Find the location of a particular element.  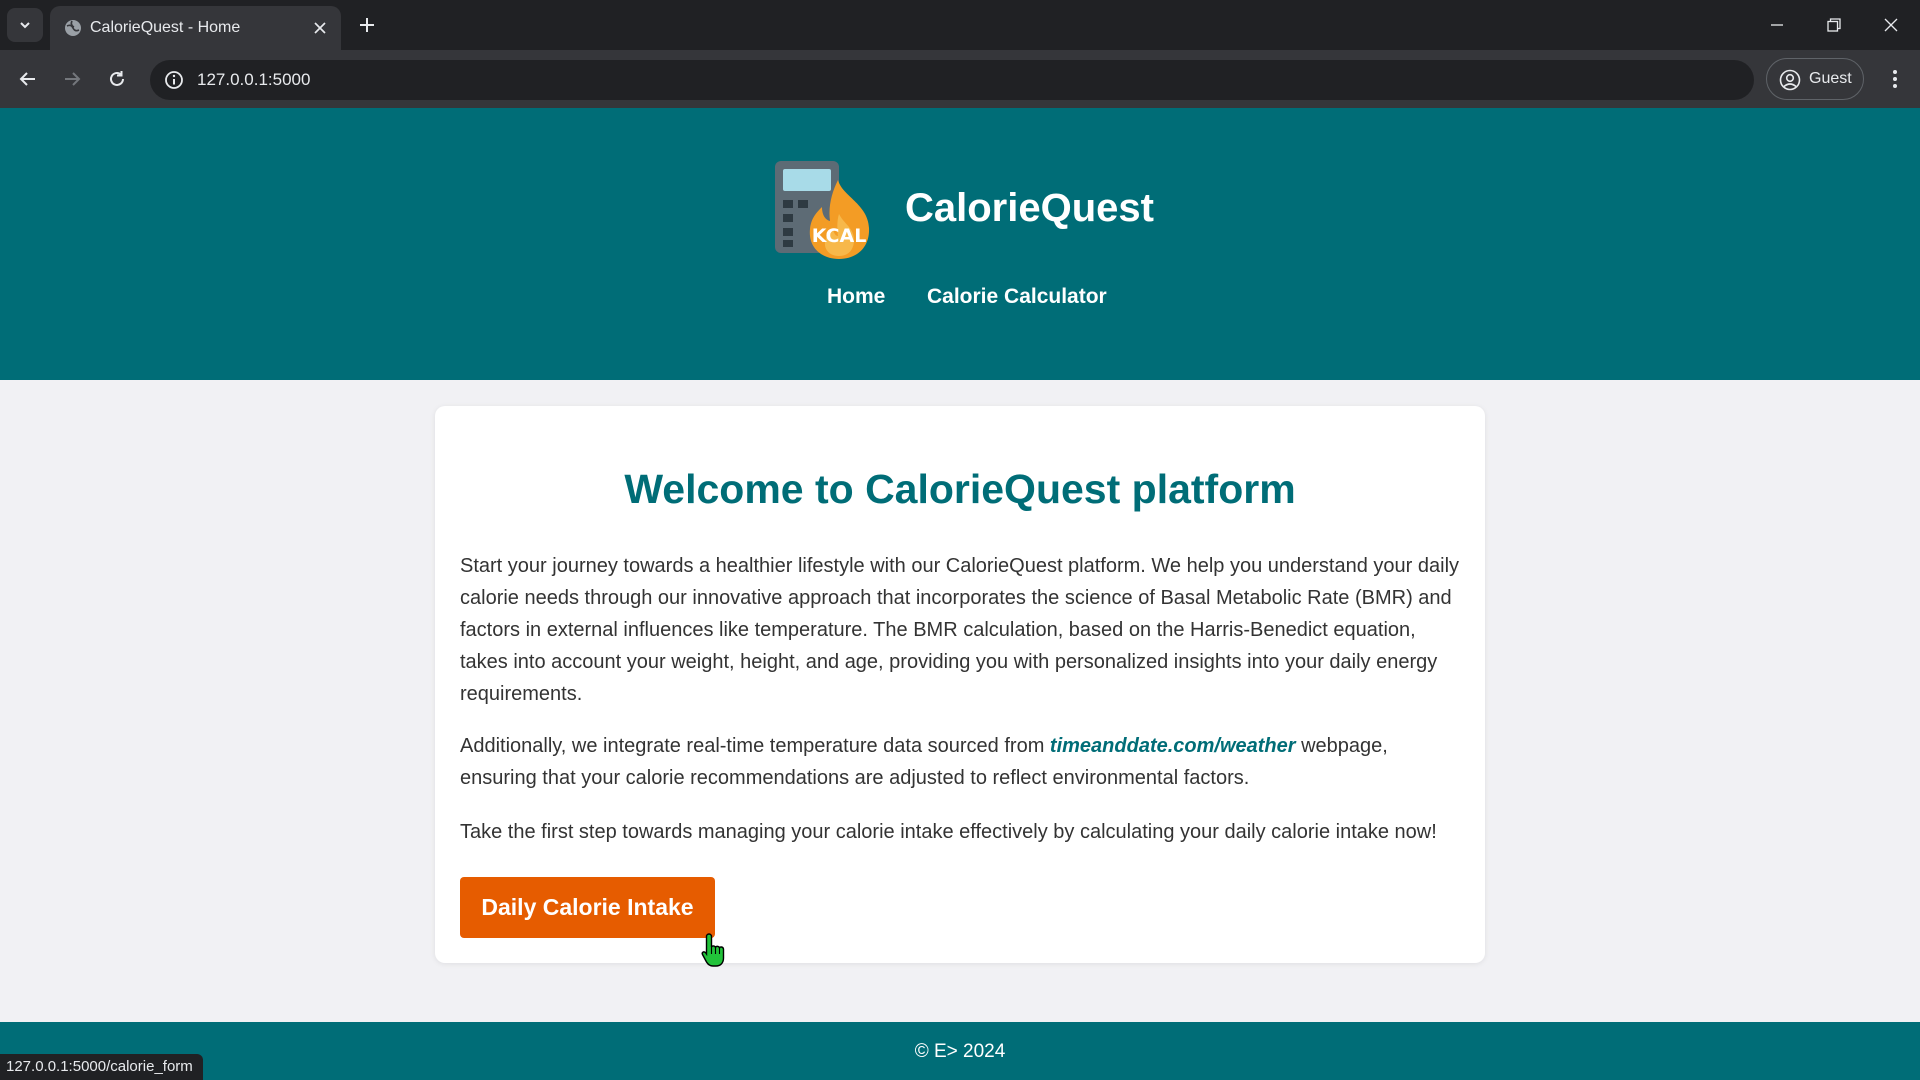

restore-icon is located at coordinates (1834, 25).